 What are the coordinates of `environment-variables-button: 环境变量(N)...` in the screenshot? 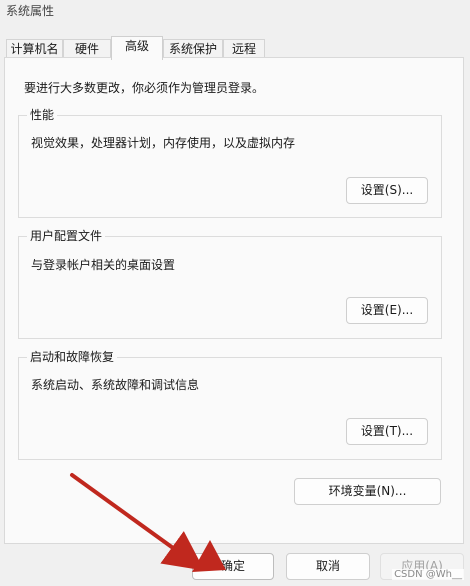 It's located at (367, 491).